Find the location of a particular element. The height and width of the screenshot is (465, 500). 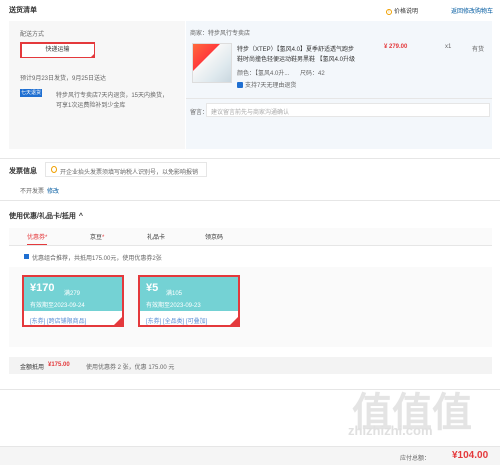

coupon-tags: [东券] [全品类] [可叠加] is located at coordinates (177, 322).